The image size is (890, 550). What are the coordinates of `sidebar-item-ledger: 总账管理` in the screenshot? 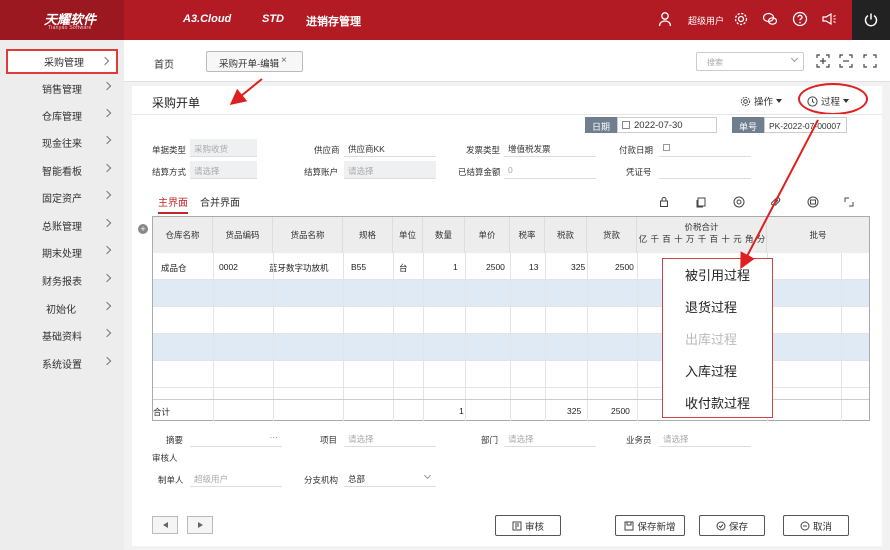 It's located at (62, 225).